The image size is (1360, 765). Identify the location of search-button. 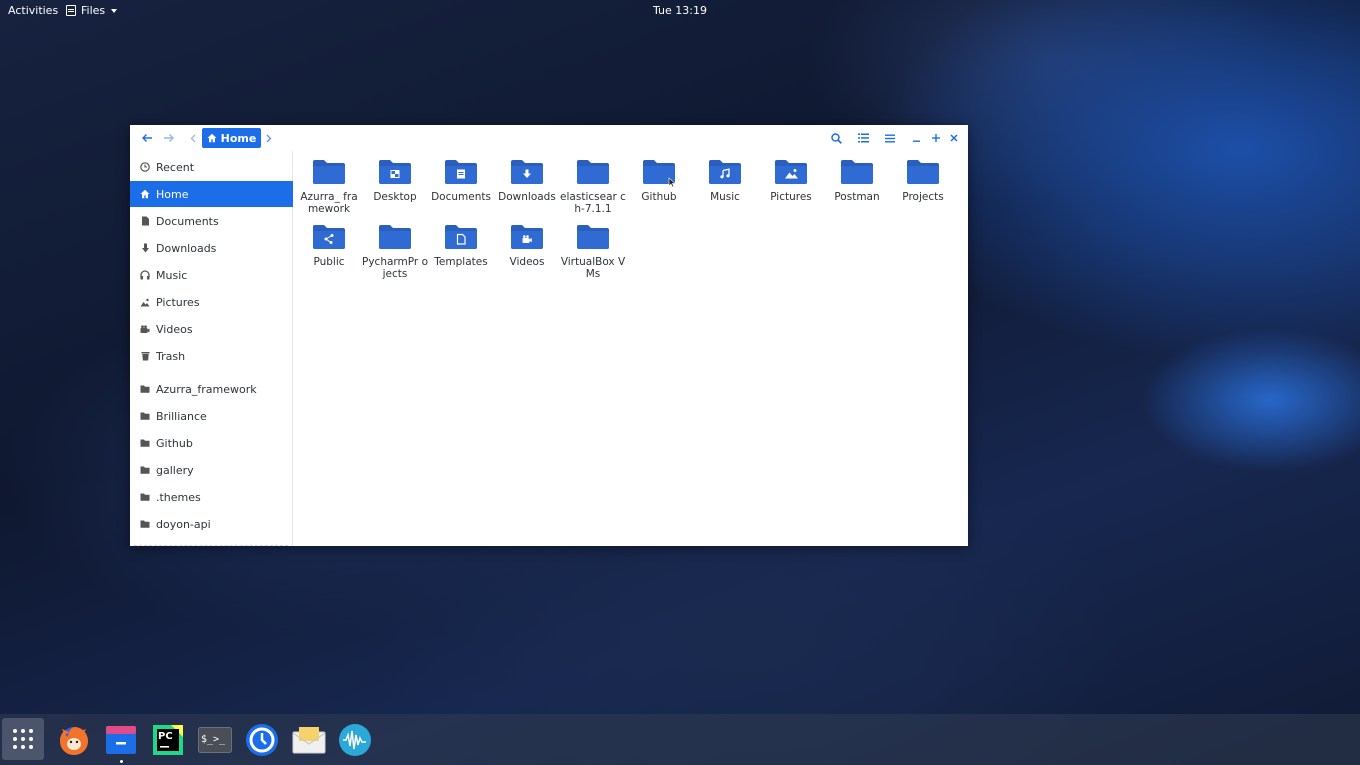
(836, 138).